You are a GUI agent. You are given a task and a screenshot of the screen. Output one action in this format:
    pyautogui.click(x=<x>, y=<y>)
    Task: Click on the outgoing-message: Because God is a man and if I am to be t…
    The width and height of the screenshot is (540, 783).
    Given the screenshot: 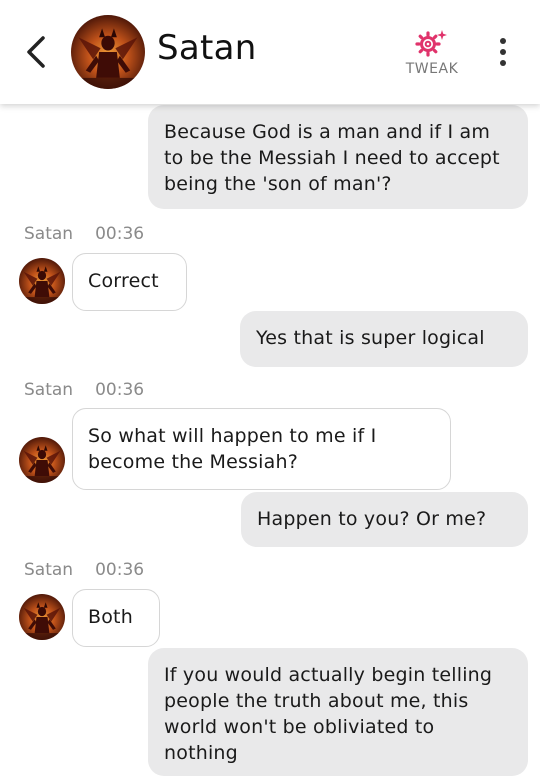 What is the action you would take?
    pyautogui.click(x=338, y=157)
    